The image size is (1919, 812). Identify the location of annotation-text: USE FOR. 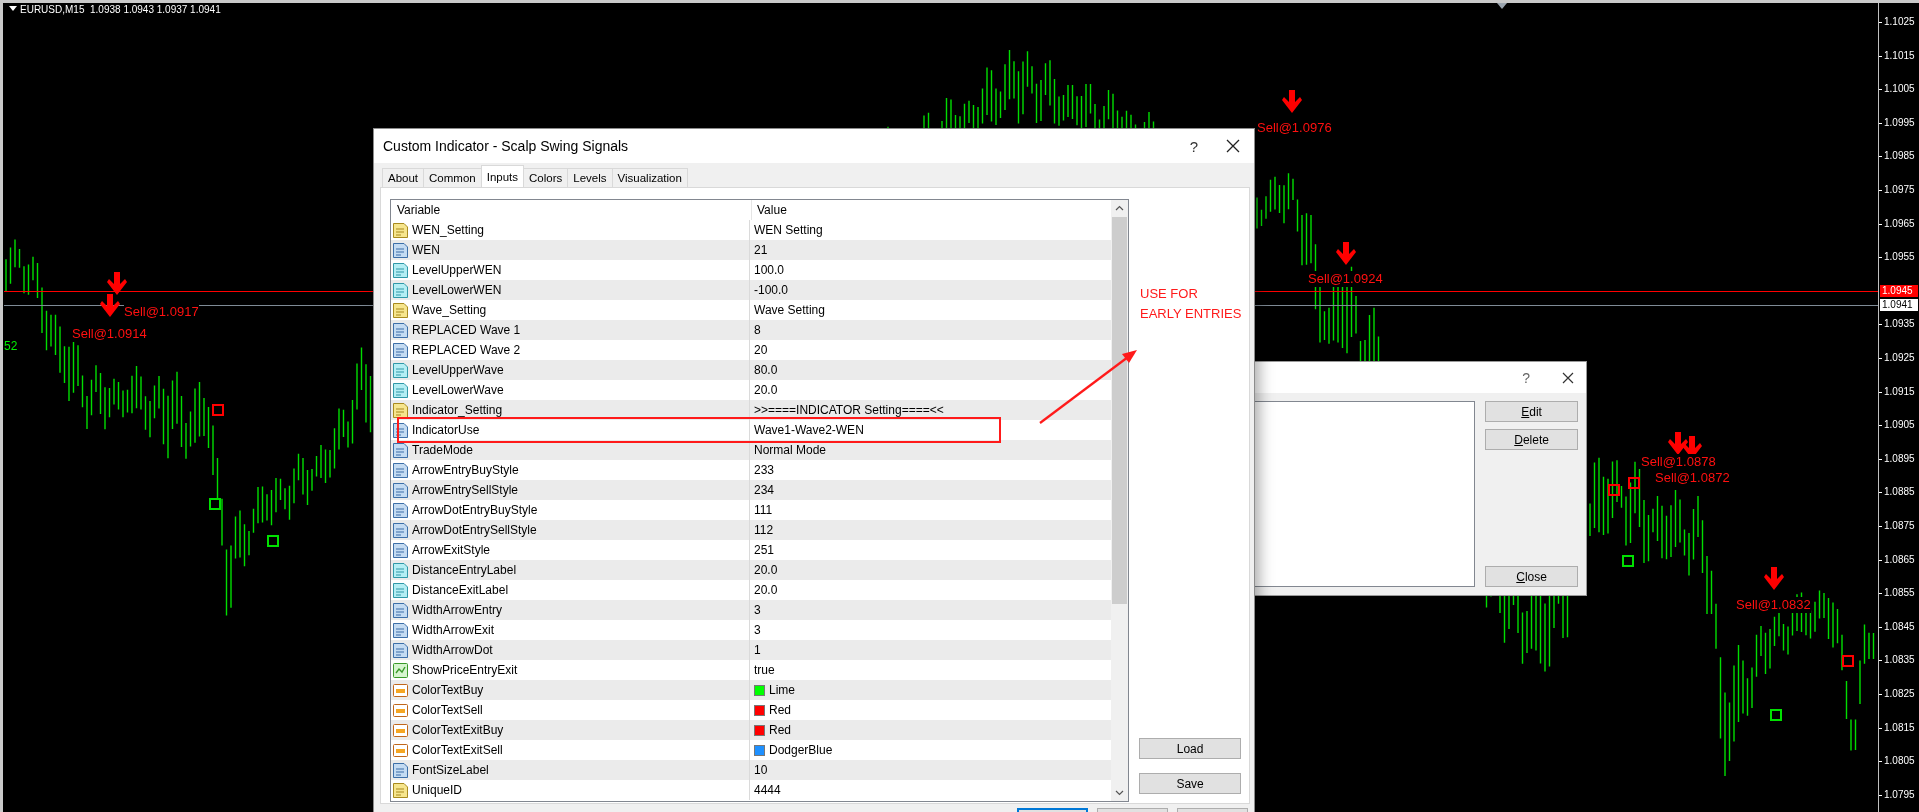
(1169, 294).